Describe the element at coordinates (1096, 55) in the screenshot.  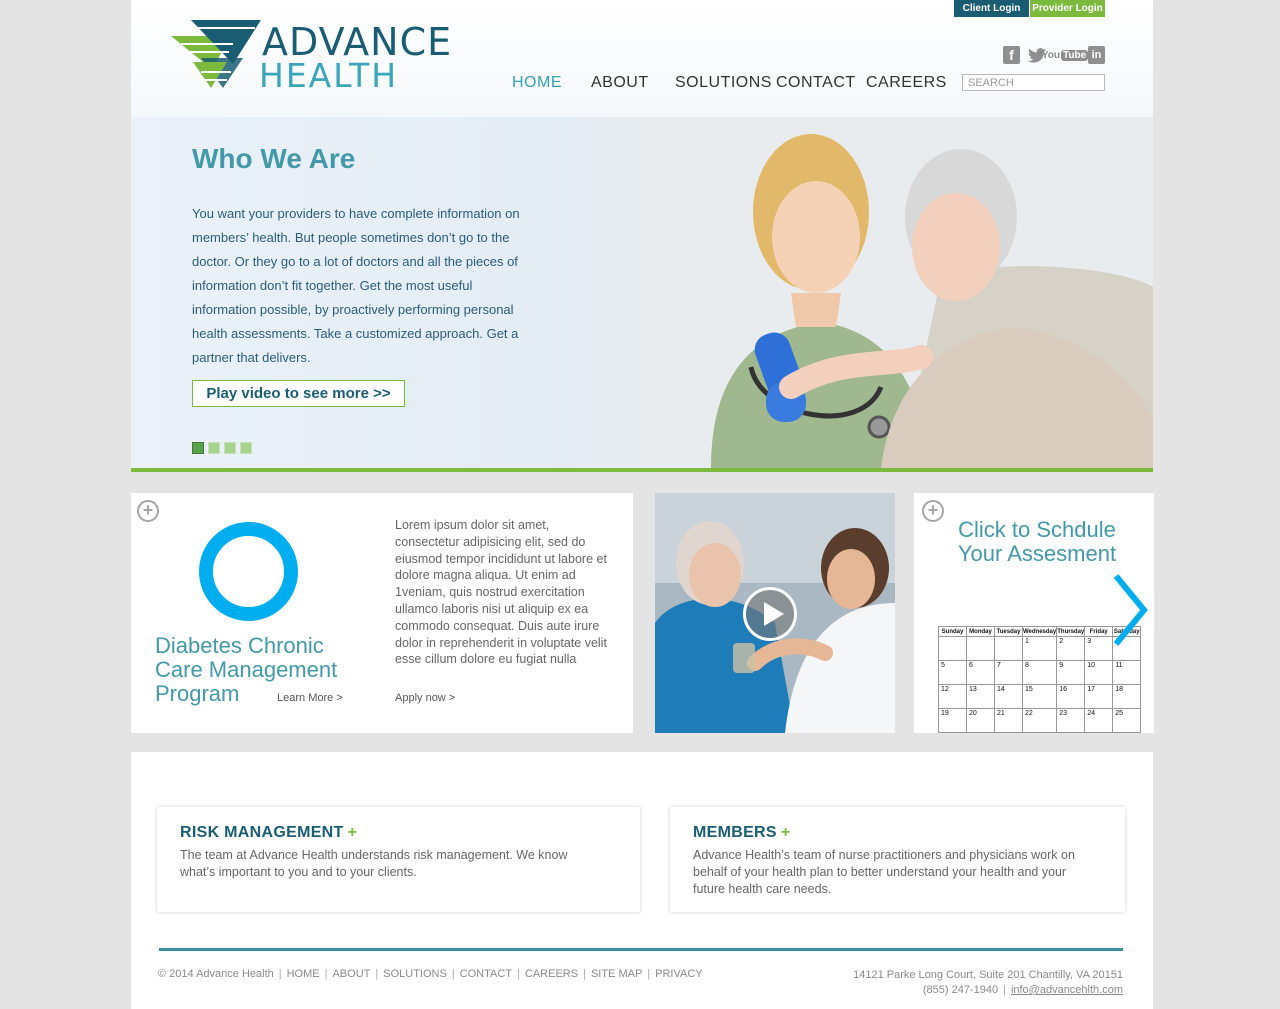
I see `linkedin-icon: in` at that location.